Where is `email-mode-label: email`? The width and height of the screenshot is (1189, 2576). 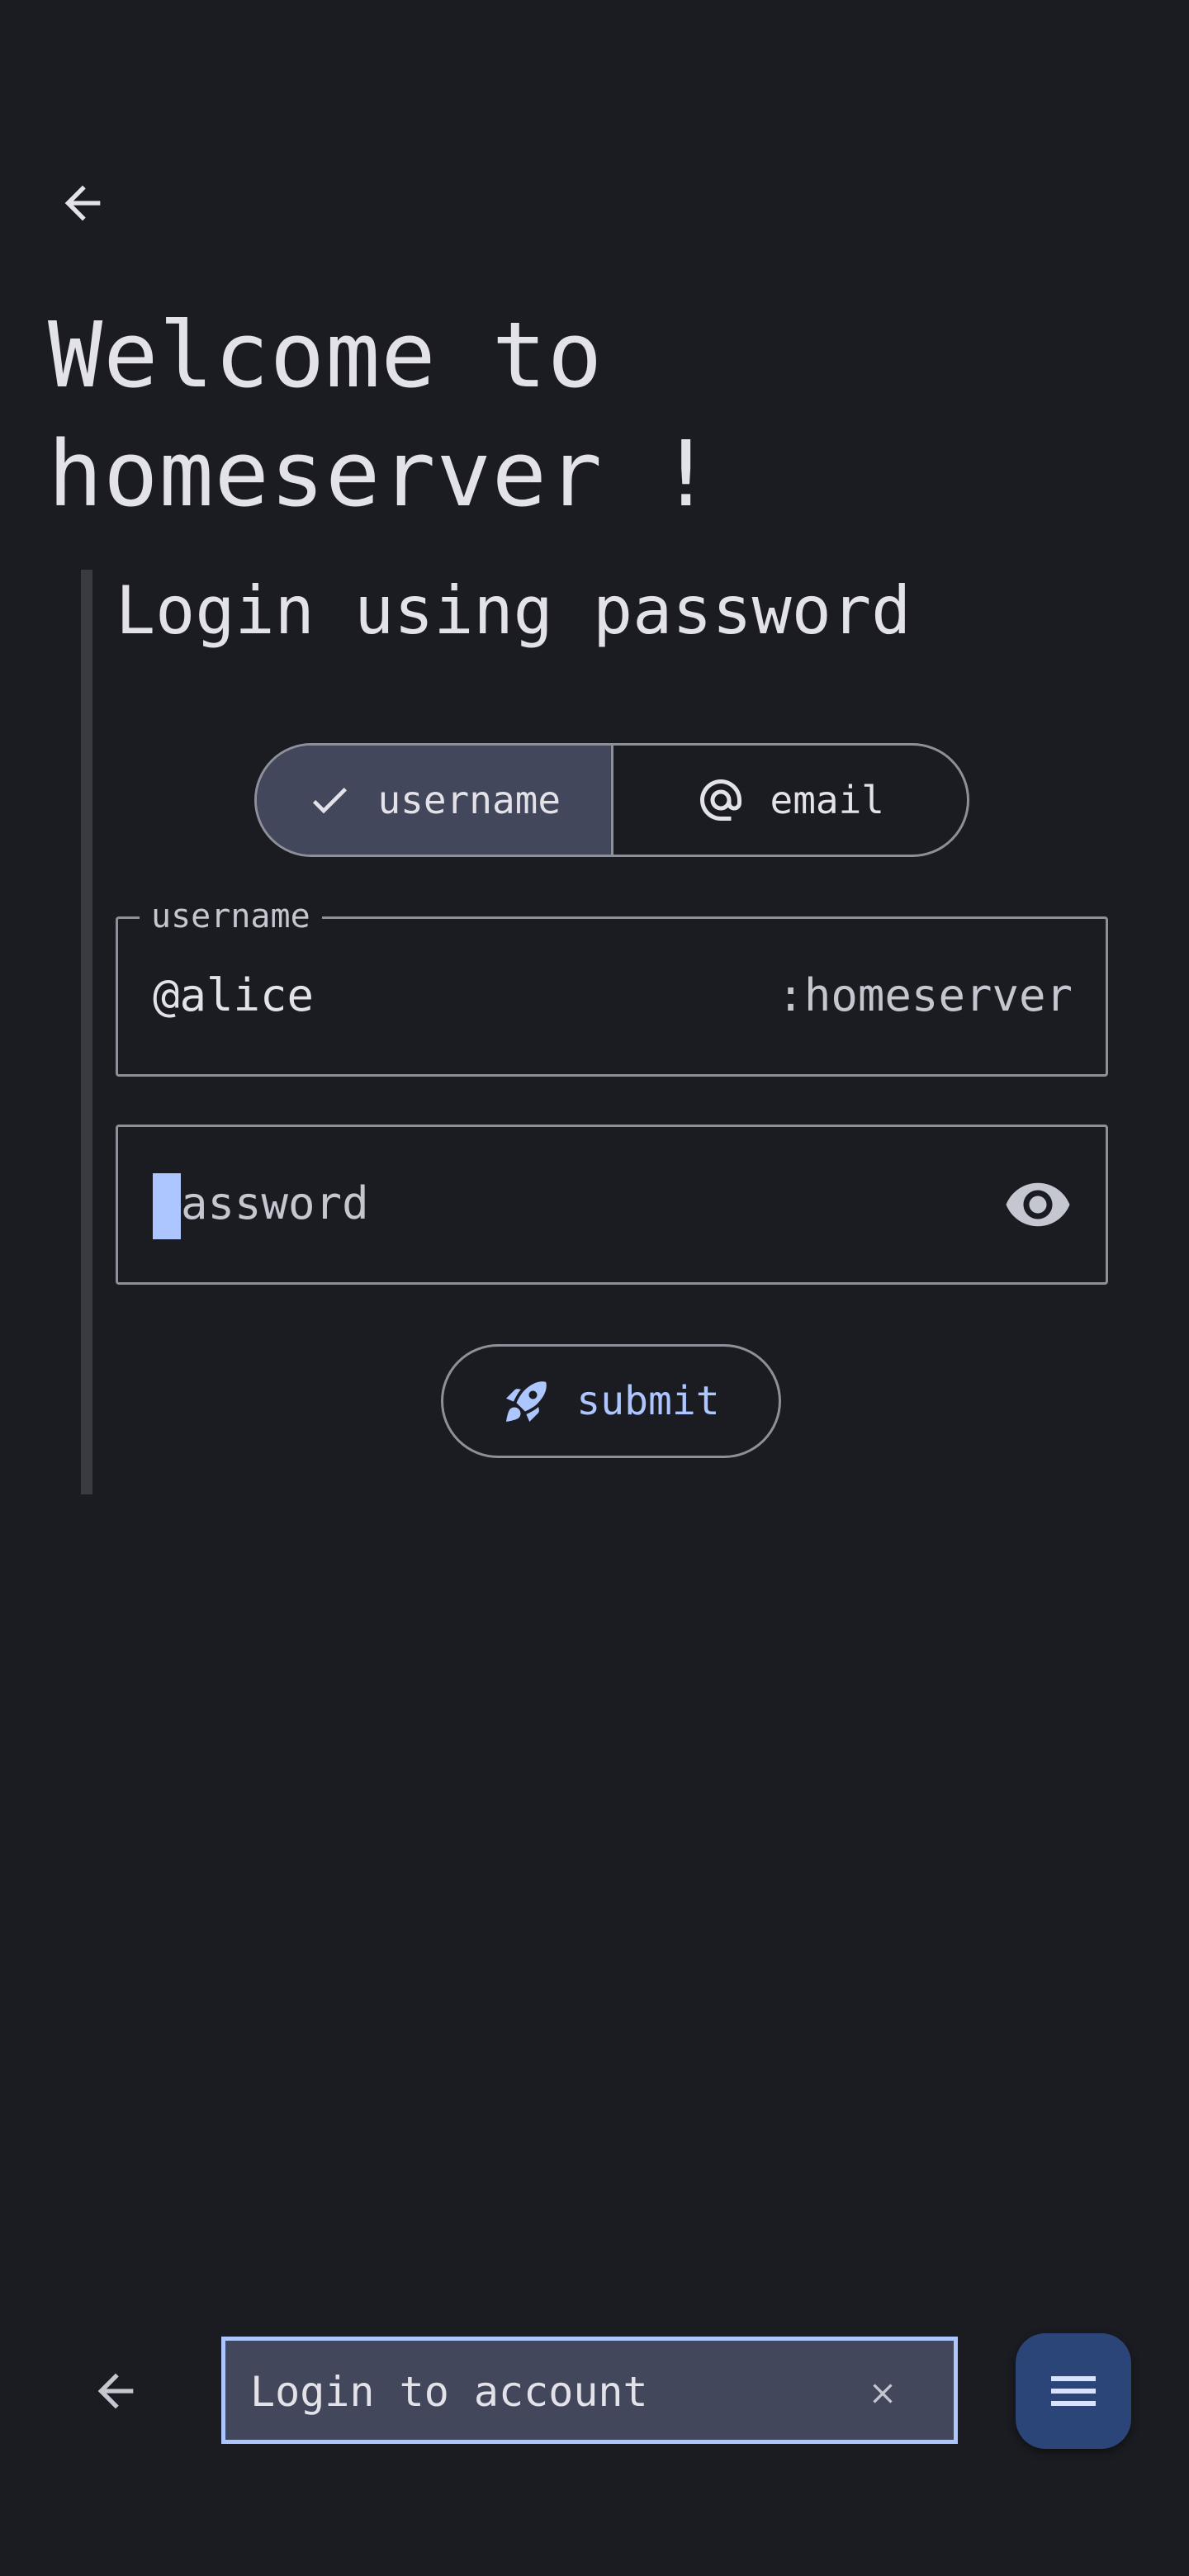 email-mode-label: email is located at coordinates (827, 800).